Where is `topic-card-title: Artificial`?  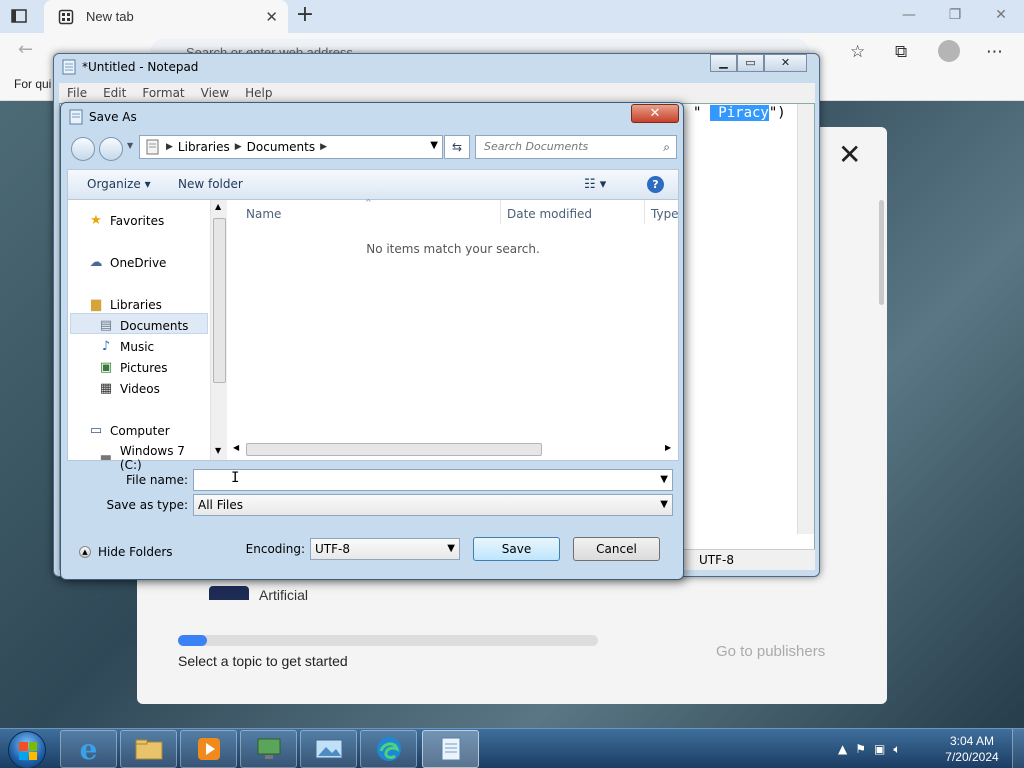
topic-card-title: Artificial is located at coordinates (283, 595).